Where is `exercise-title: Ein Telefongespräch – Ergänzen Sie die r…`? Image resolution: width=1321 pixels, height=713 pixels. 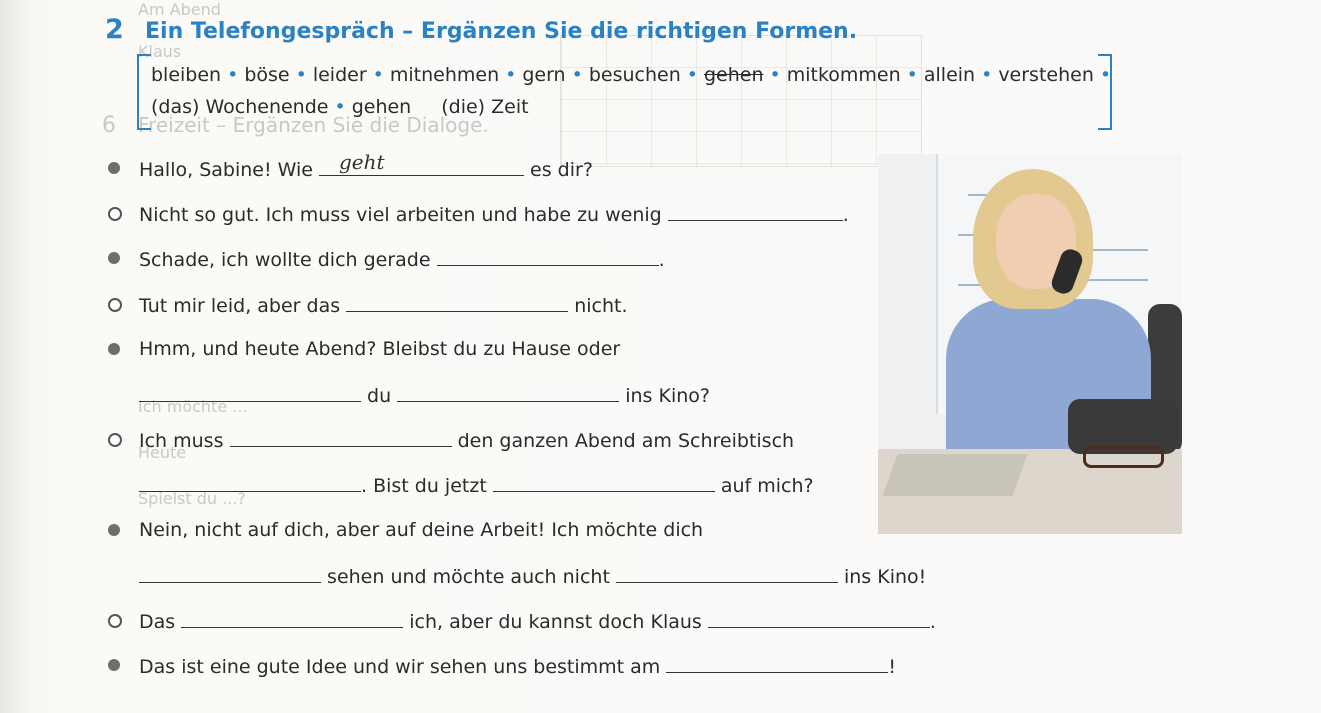 exercise-title: Ein Telefongespräch – Ergänzen Sie die r… is located at coordinates (501, 31).